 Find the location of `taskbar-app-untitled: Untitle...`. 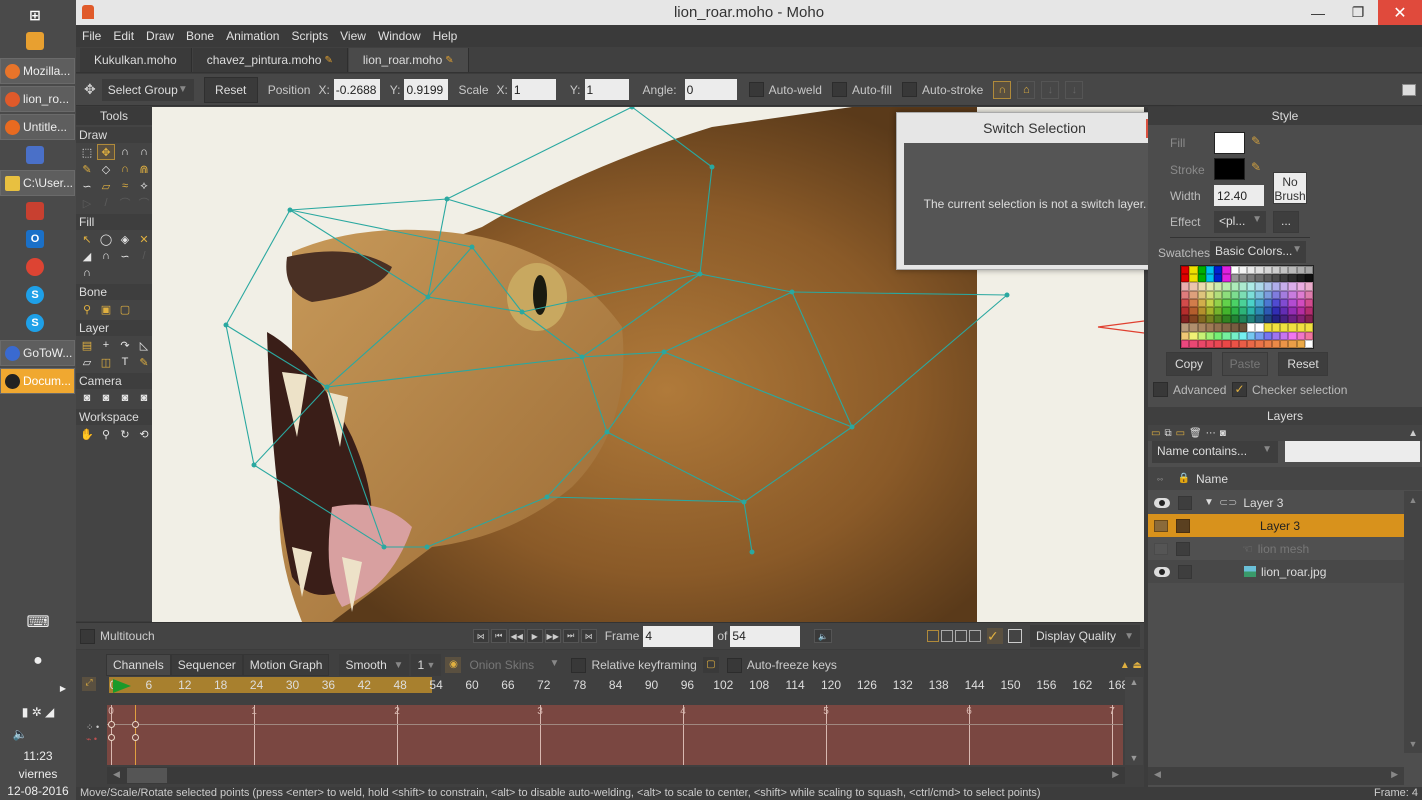

taskbar-app-untitled: Untitle... is located at coordinates (37, 127).